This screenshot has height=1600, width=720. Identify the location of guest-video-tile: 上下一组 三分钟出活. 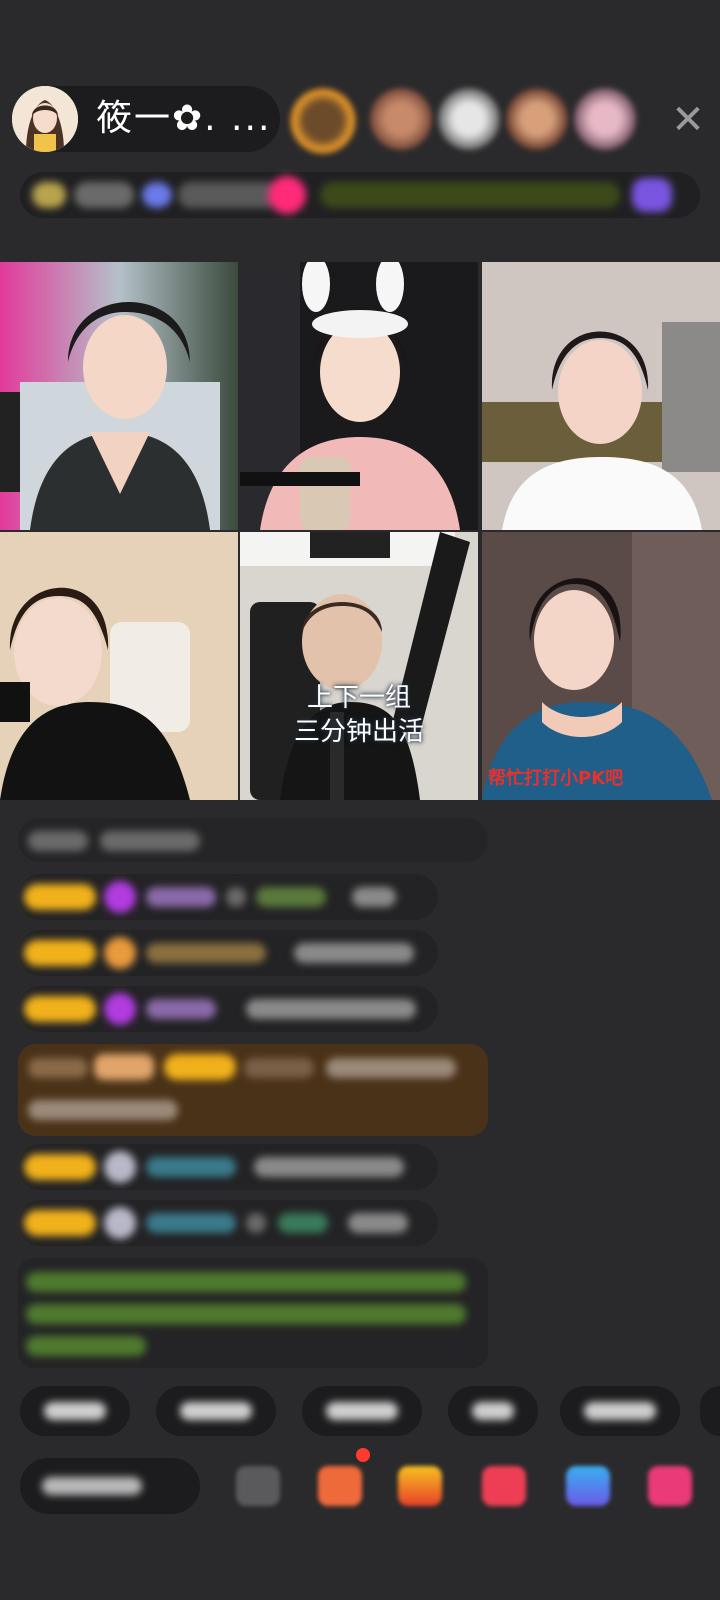
(359, 666).